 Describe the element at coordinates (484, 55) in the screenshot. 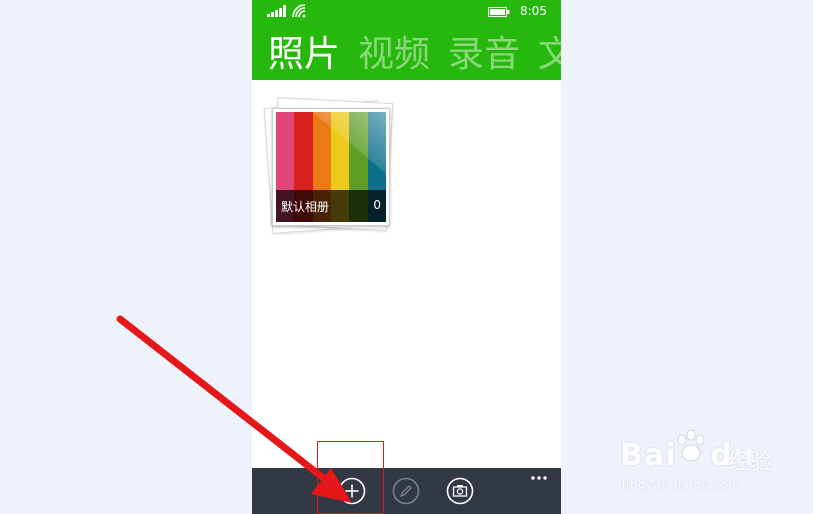

I see `tab-recordings: 录音` at that location.